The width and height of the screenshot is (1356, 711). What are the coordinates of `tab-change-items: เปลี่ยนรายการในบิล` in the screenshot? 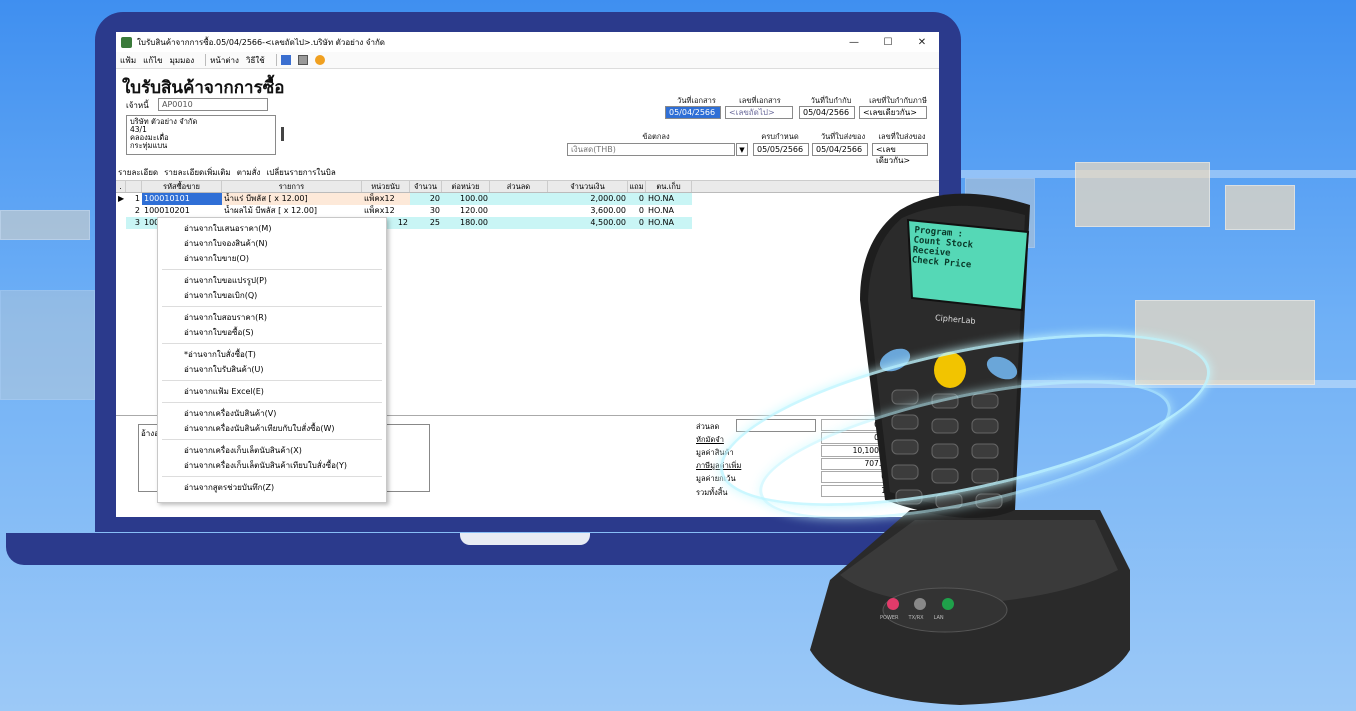 It's located at (300, 172).